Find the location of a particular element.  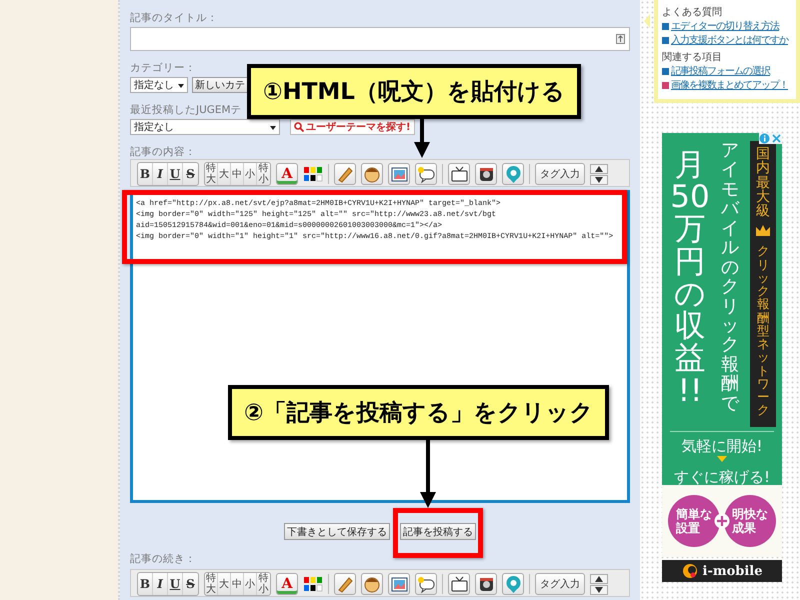

help-link: 記事投稿フォームの選択 is located at coordinates (720, 72).